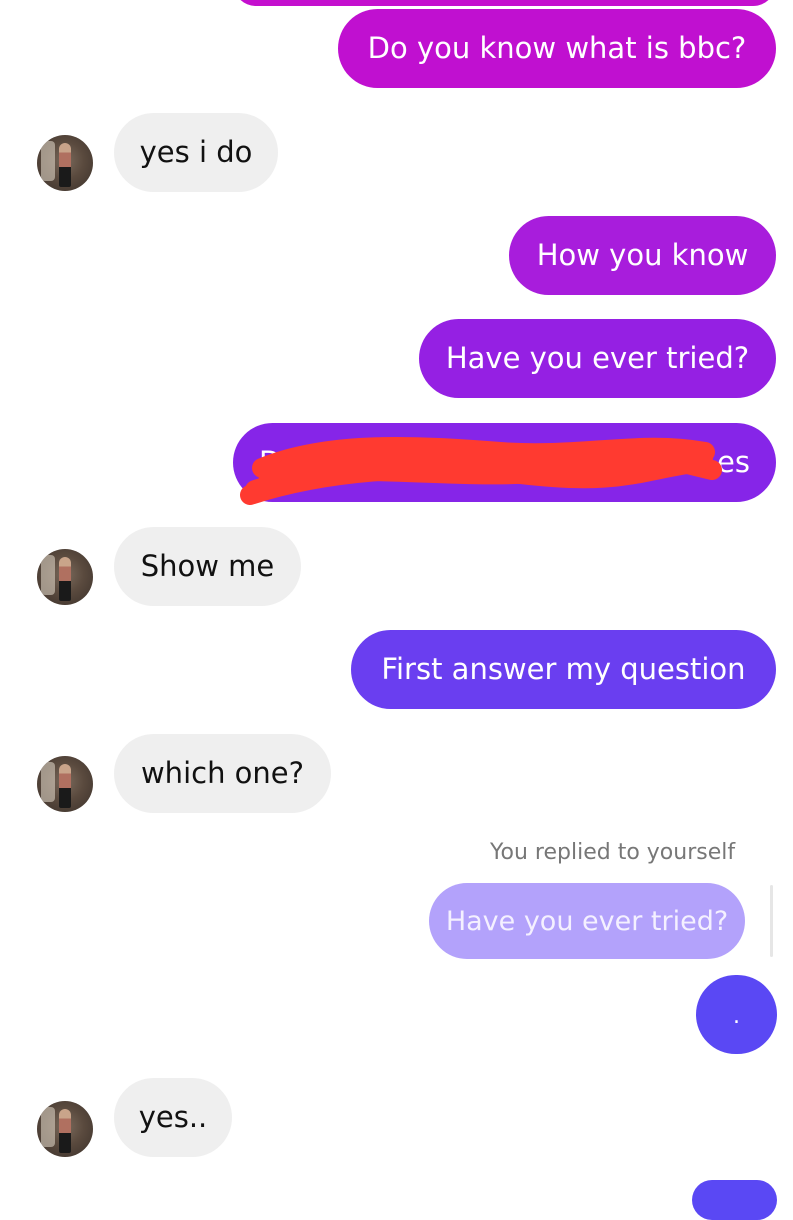  I want to click on message-text: which one?, so click(222, 773).